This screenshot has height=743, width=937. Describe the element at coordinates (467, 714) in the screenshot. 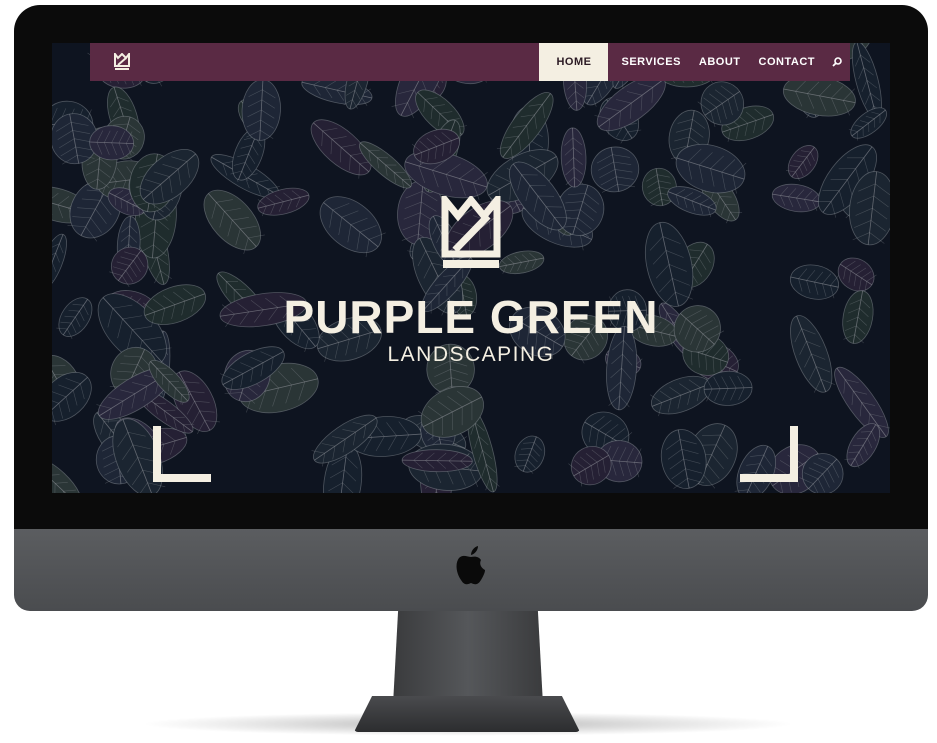

I see `imac-stand-foot` at that location.